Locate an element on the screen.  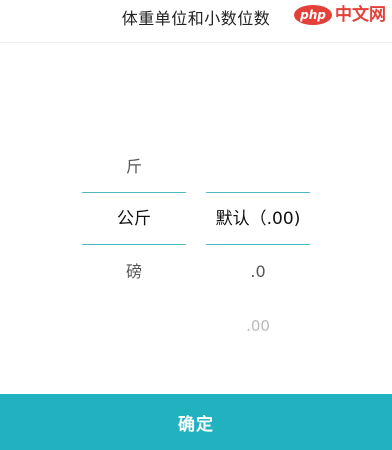
decimal-option-two: .00 is located at coordinates (258, 326).